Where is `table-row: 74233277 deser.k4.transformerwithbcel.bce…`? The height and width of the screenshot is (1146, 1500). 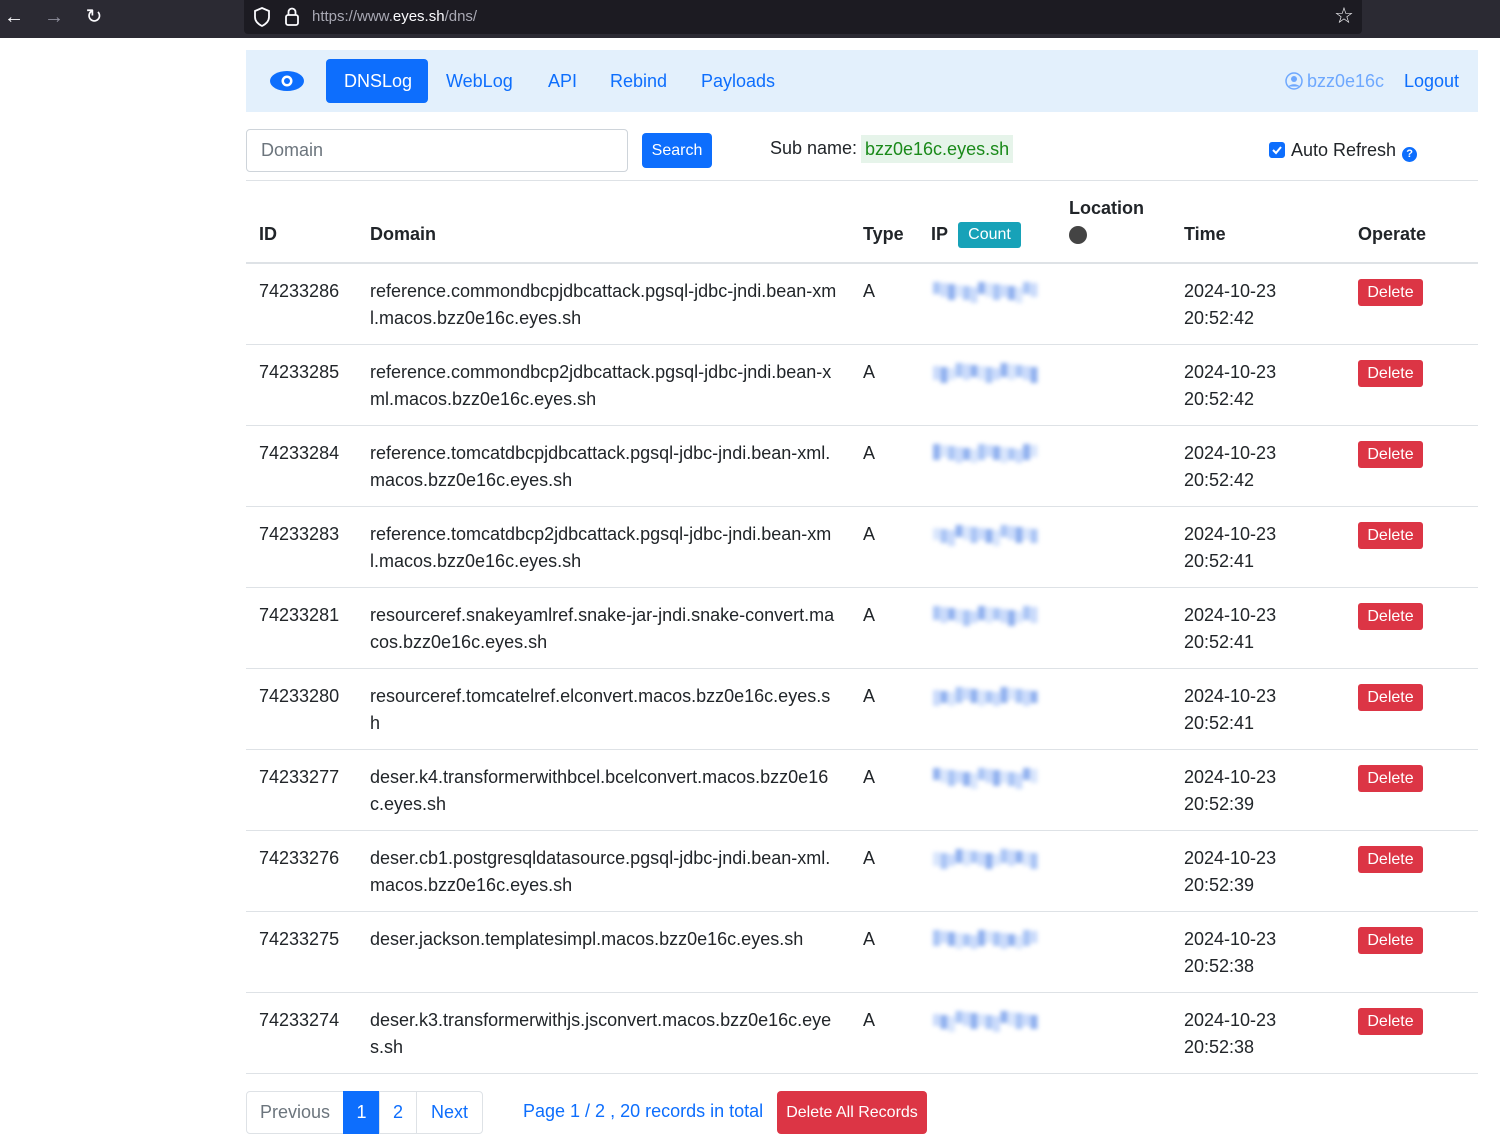
table-row: 74233277 deser.k4.transformerwithbcel.bce… is located at coordinates (862, 790).